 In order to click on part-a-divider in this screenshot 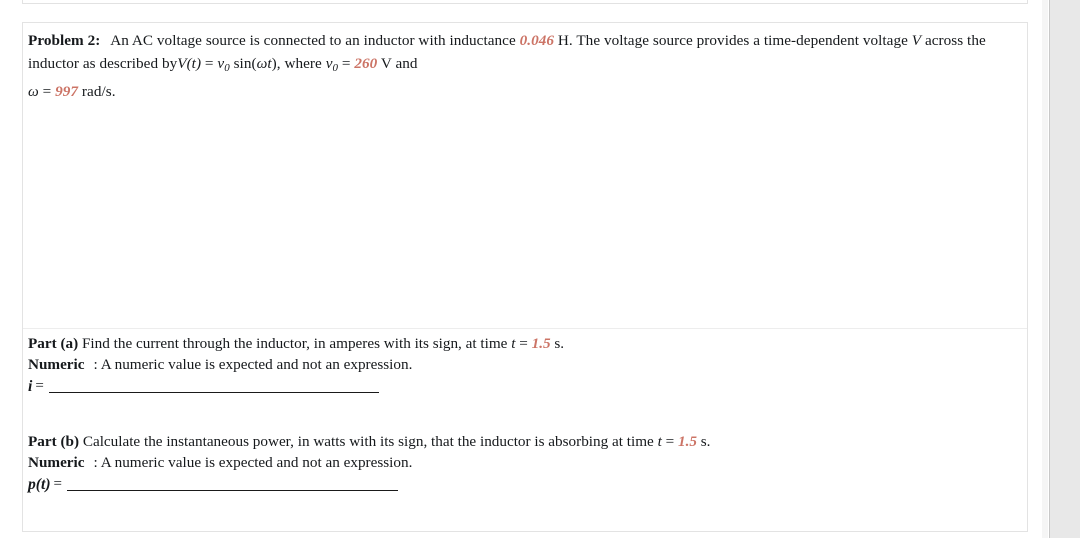, I will do `click(525, 328)`.